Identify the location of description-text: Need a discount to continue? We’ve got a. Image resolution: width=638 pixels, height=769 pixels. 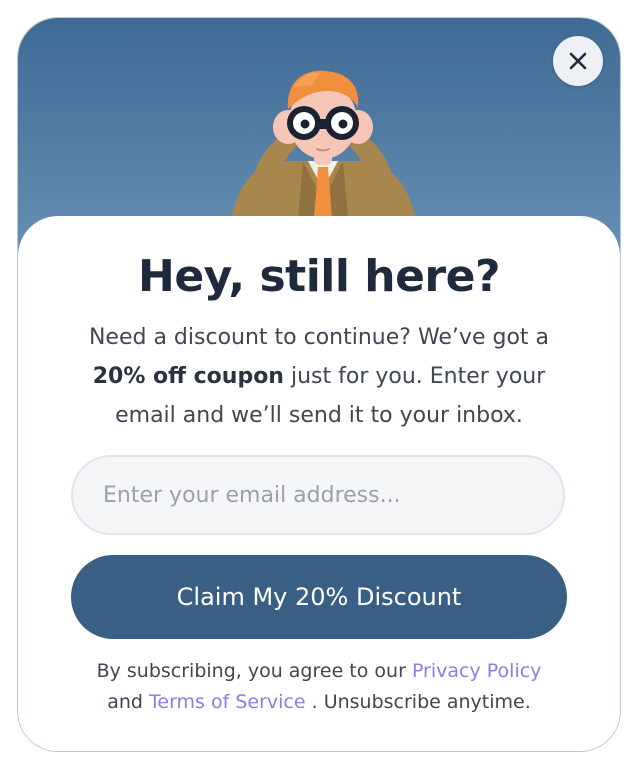
(319, 337).